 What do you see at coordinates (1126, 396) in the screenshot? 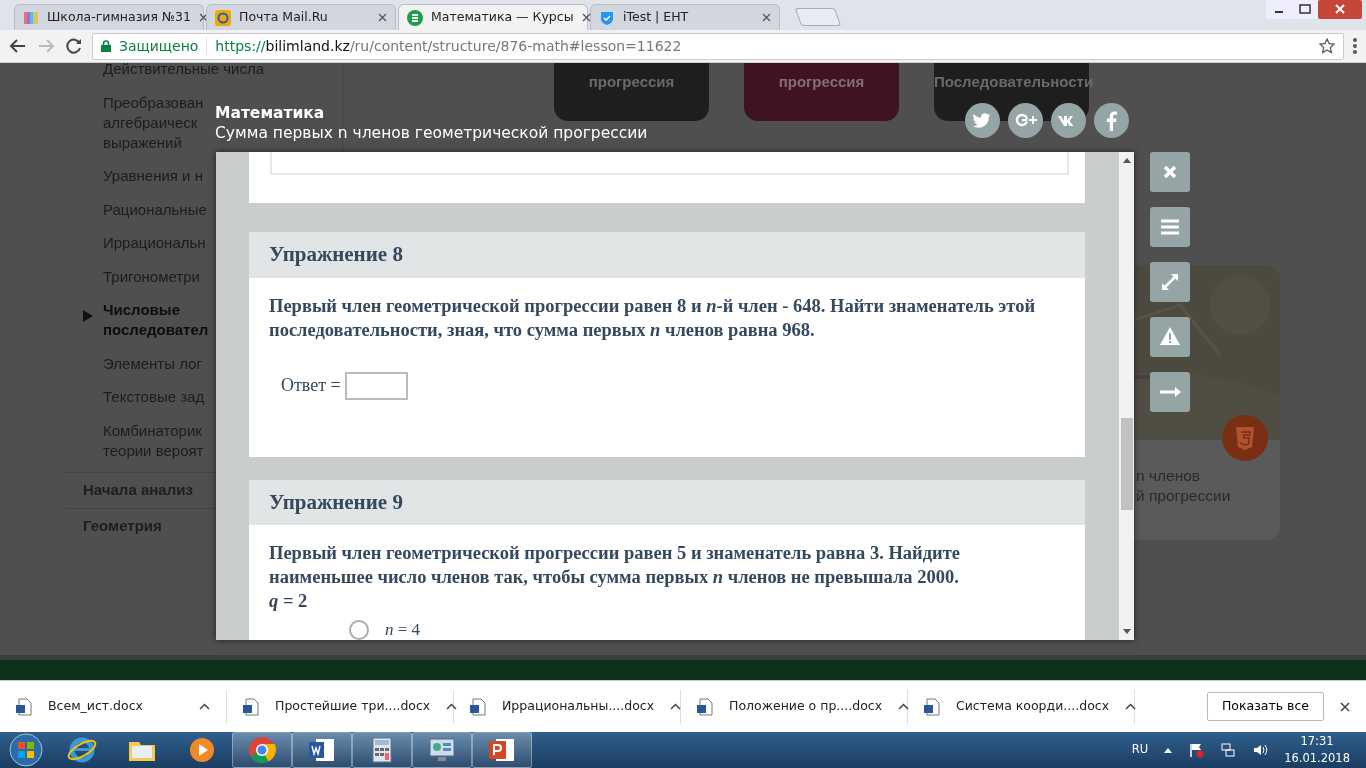
I see `scrollbar` at bounding box center [1126, 396].